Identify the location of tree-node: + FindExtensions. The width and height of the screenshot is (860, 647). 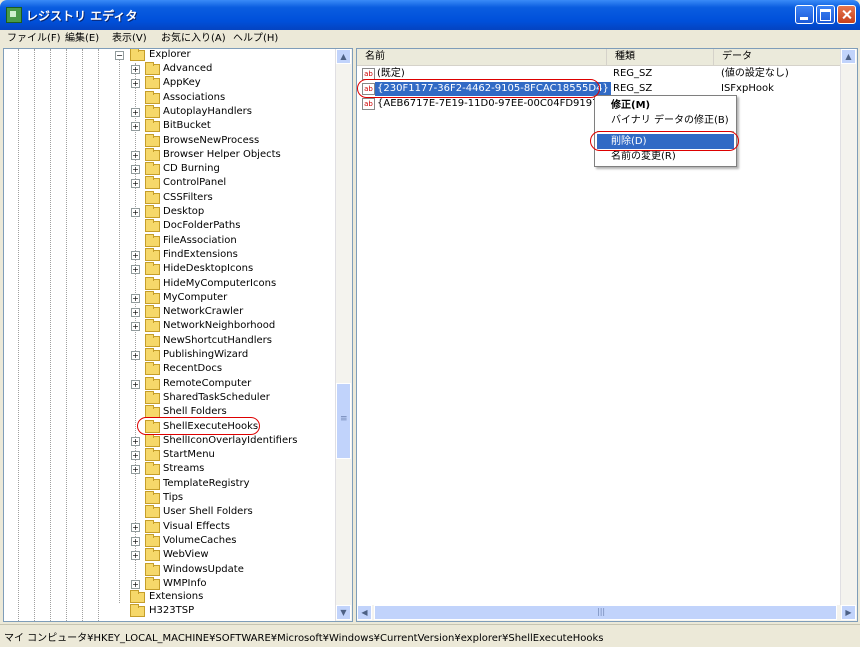
(233, 254).